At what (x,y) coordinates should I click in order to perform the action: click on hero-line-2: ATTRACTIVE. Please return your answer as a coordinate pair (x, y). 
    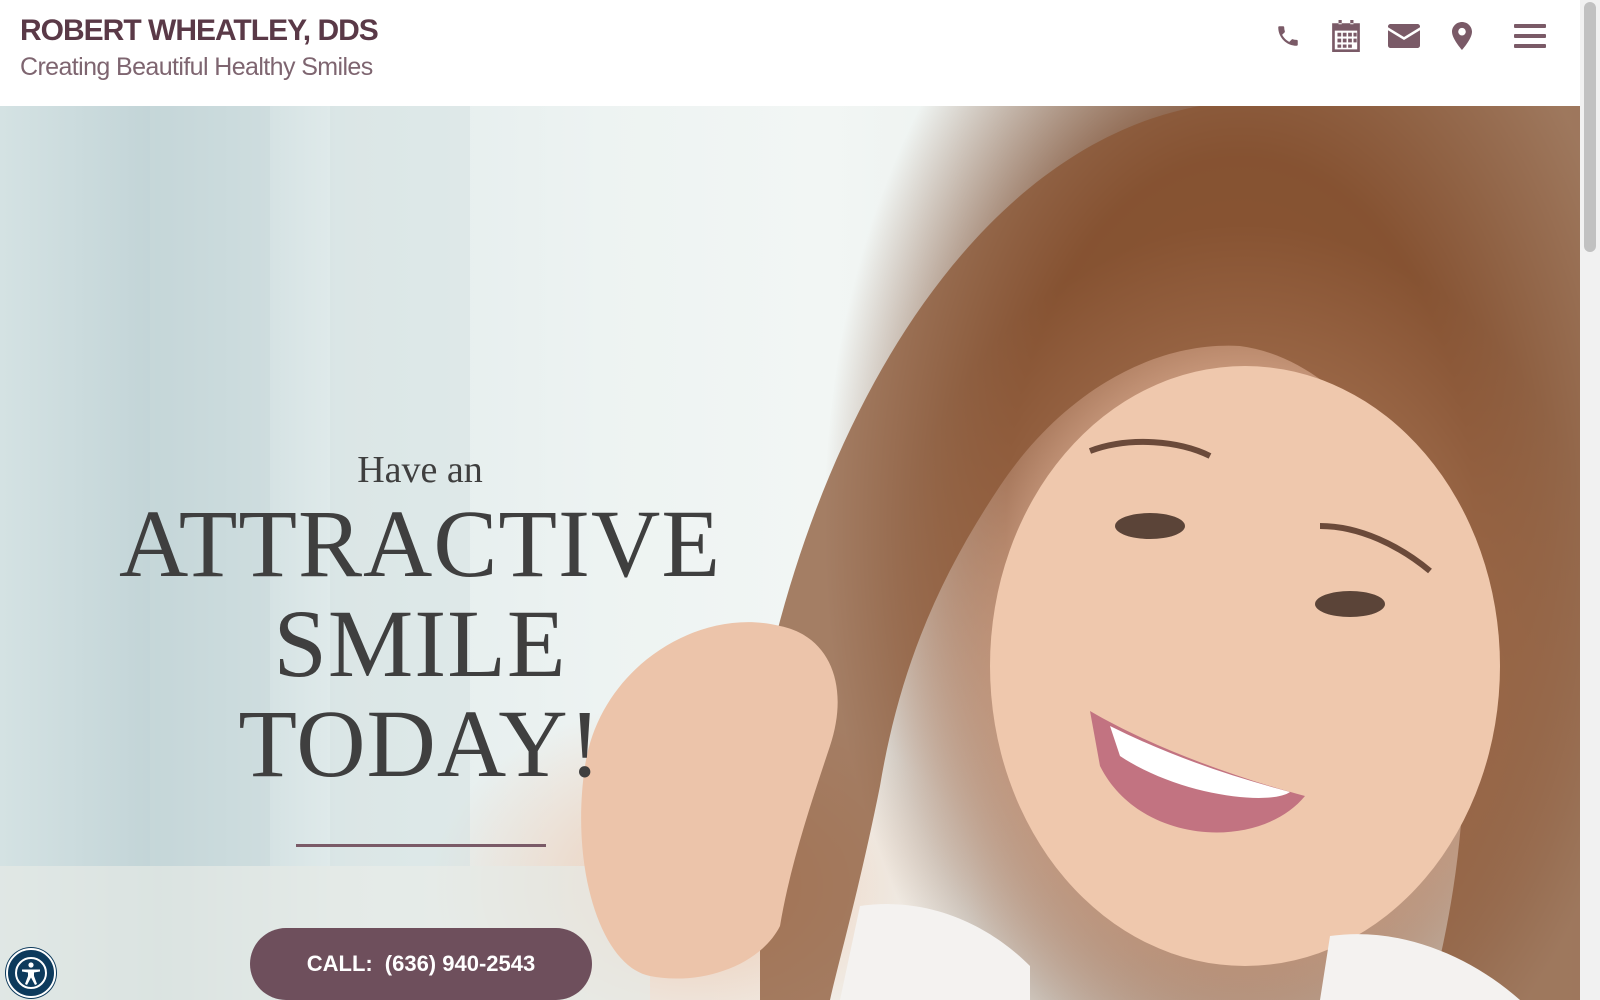
    Looking at the image, I should click on (420, 543).